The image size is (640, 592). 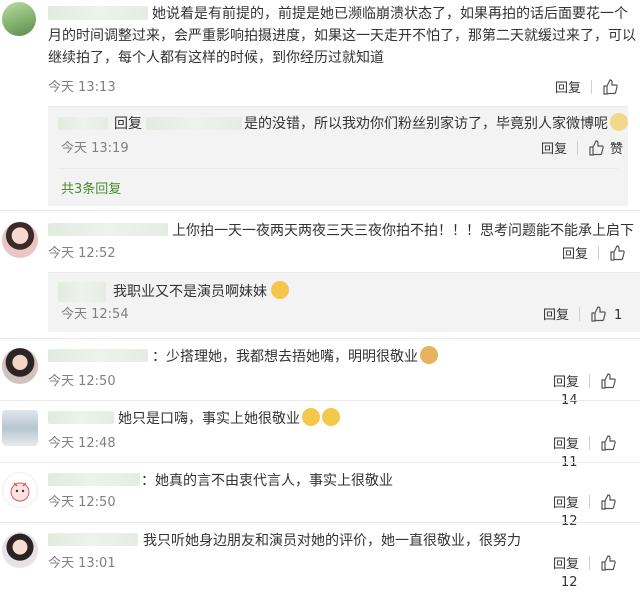 What do you see at coordinates (95, 148) in the screenshot?
I see `reply-time: 今天 13:19` at bounding box center [95, 148].